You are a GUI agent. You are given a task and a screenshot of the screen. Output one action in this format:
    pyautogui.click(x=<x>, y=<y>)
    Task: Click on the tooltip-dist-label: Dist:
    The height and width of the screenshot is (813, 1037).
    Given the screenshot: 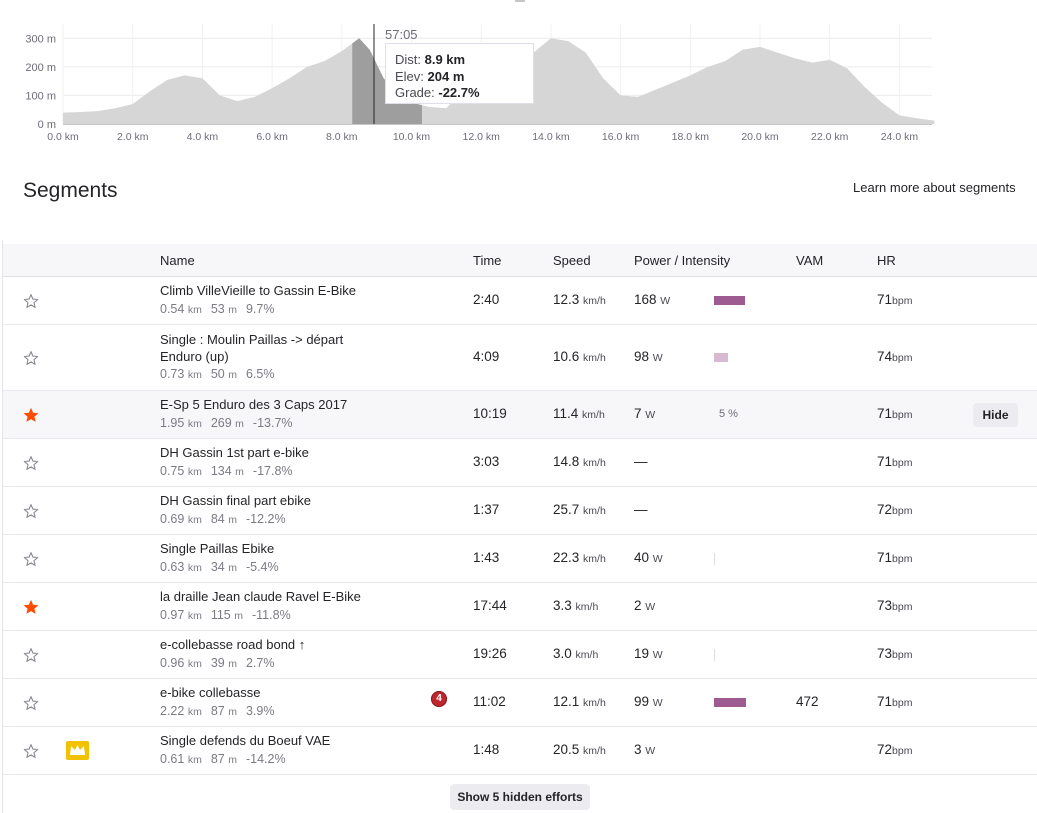 What is the action you would take?
    pyautogui.click(x=410, y=59)
    